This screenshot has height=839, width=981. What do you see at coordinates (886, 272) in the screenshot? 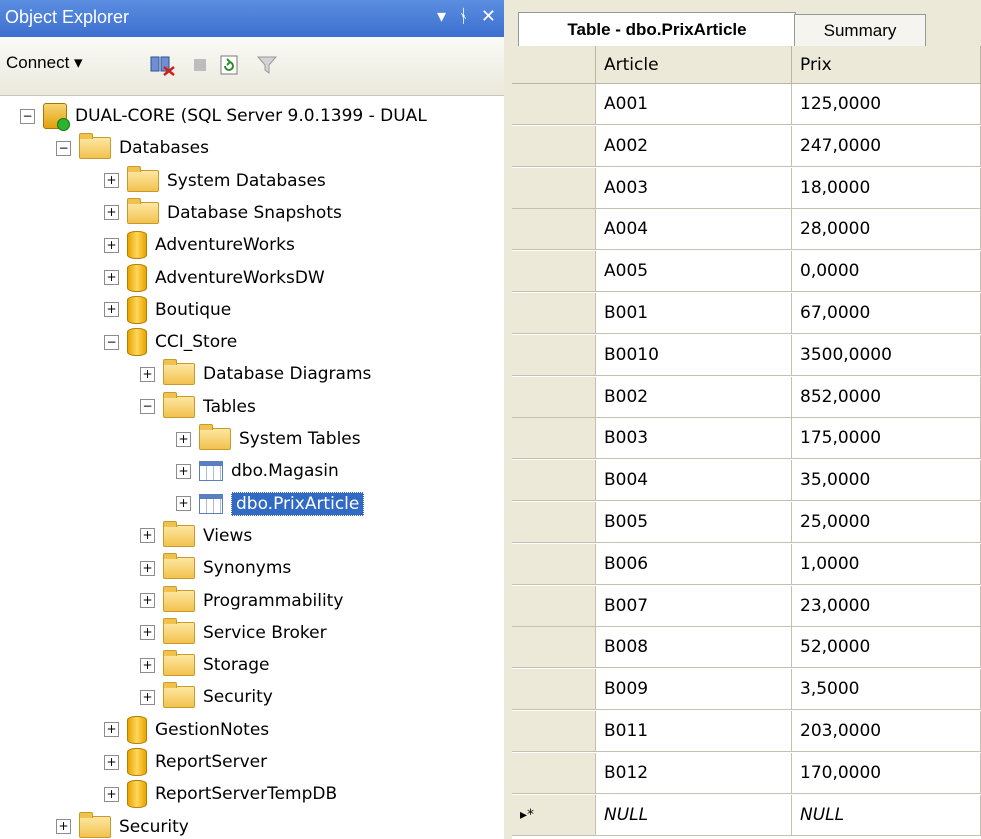
I see `cell-prix: 0,0000` at bounding box center [886, 272].